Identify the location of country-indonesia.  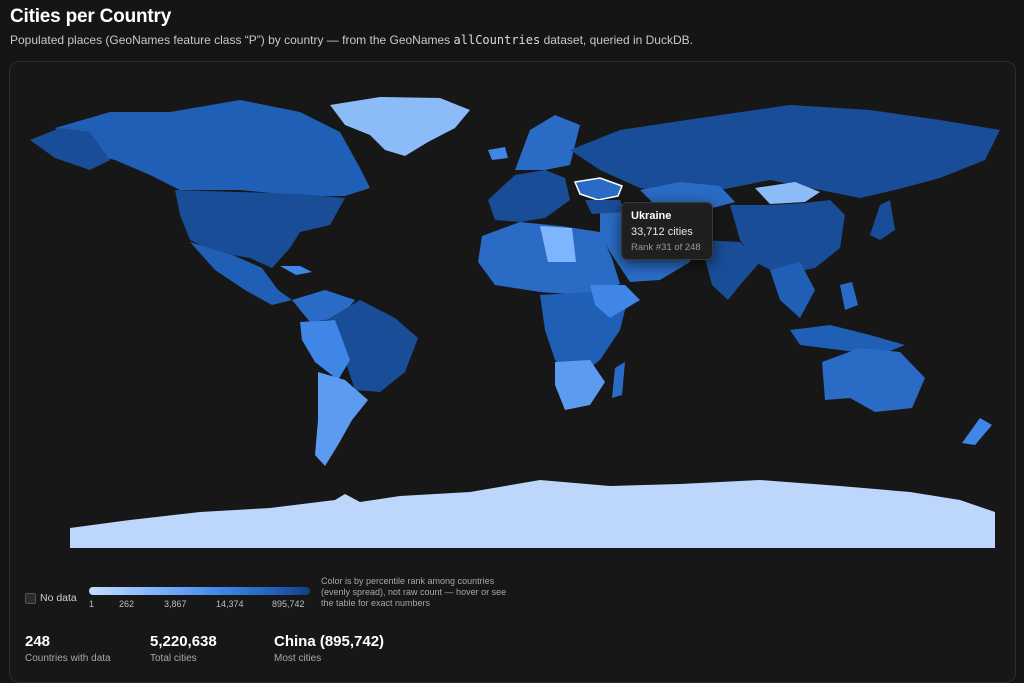
(847, 340).